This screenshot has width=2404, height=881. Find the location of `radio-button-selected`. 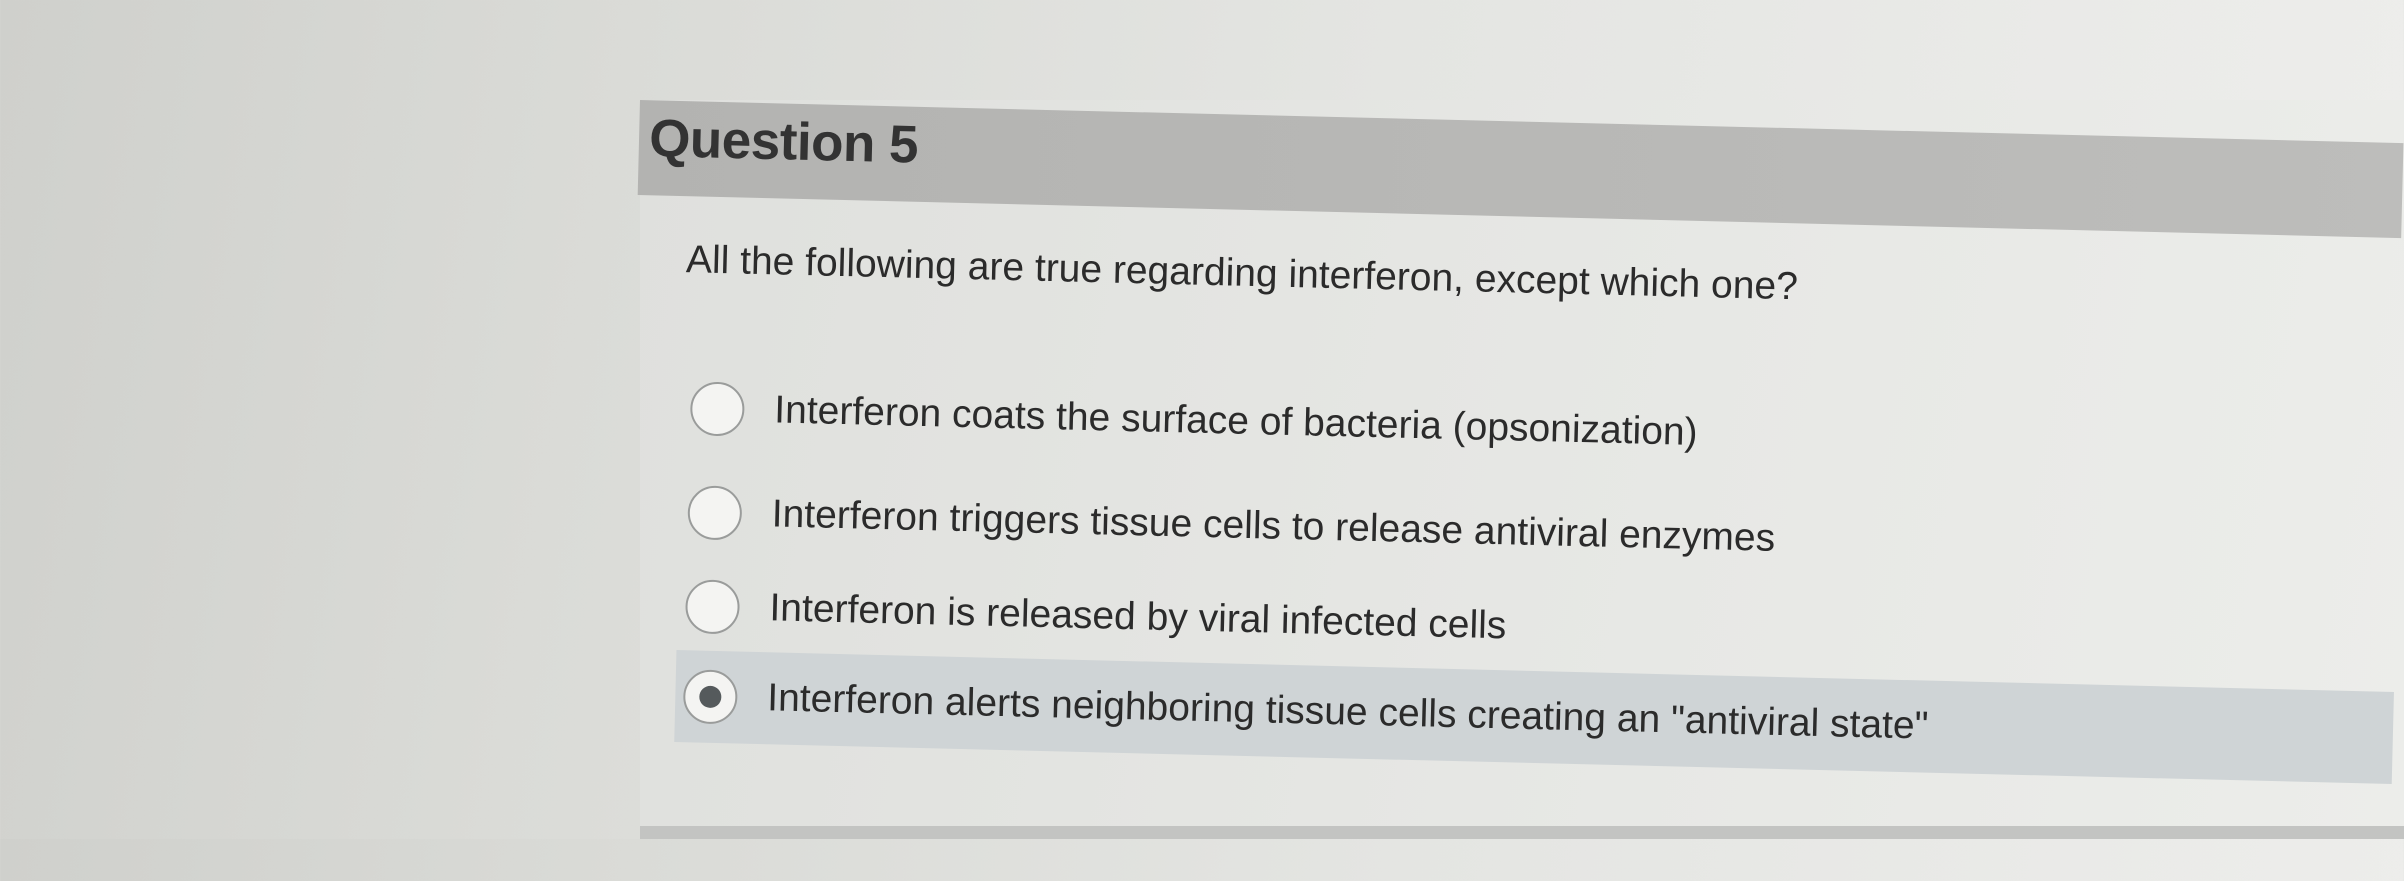

radio-button-selected is located at coordinates (710, 697).